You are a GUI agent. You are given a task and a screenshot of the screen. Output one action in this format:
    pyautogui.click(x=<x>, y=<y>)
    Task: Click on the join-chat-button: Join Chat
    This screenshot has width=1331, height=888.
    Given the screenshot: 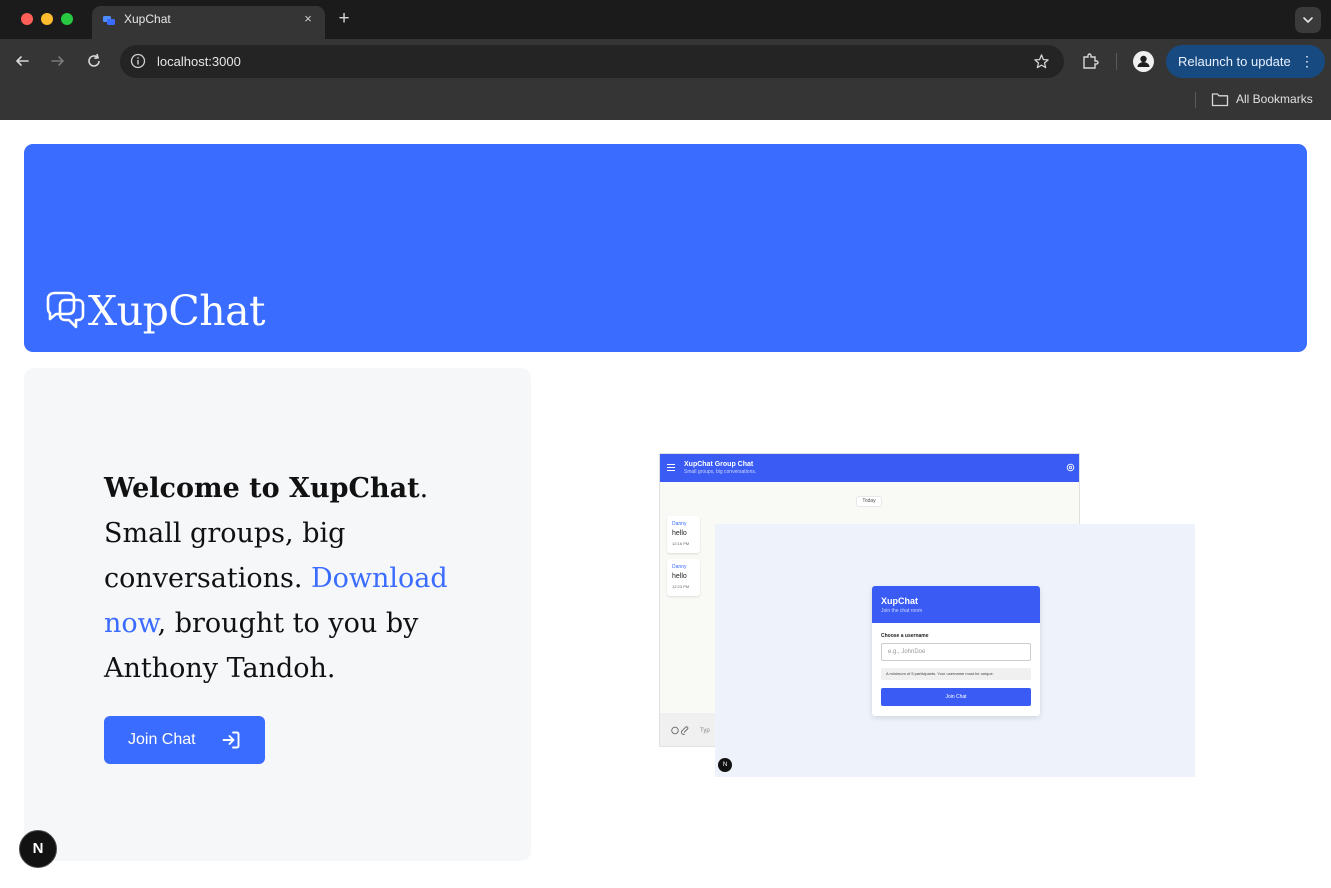 What is the action you would take?
    pyautogui.click(x=184, y=740)
    